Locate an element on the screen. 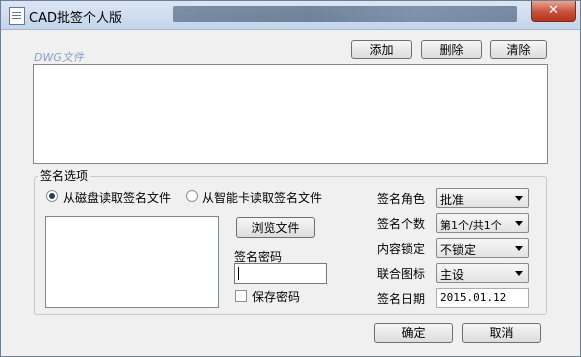  title-bar: CAD批签个人版 ✕ is located at coordinates (290, 15).